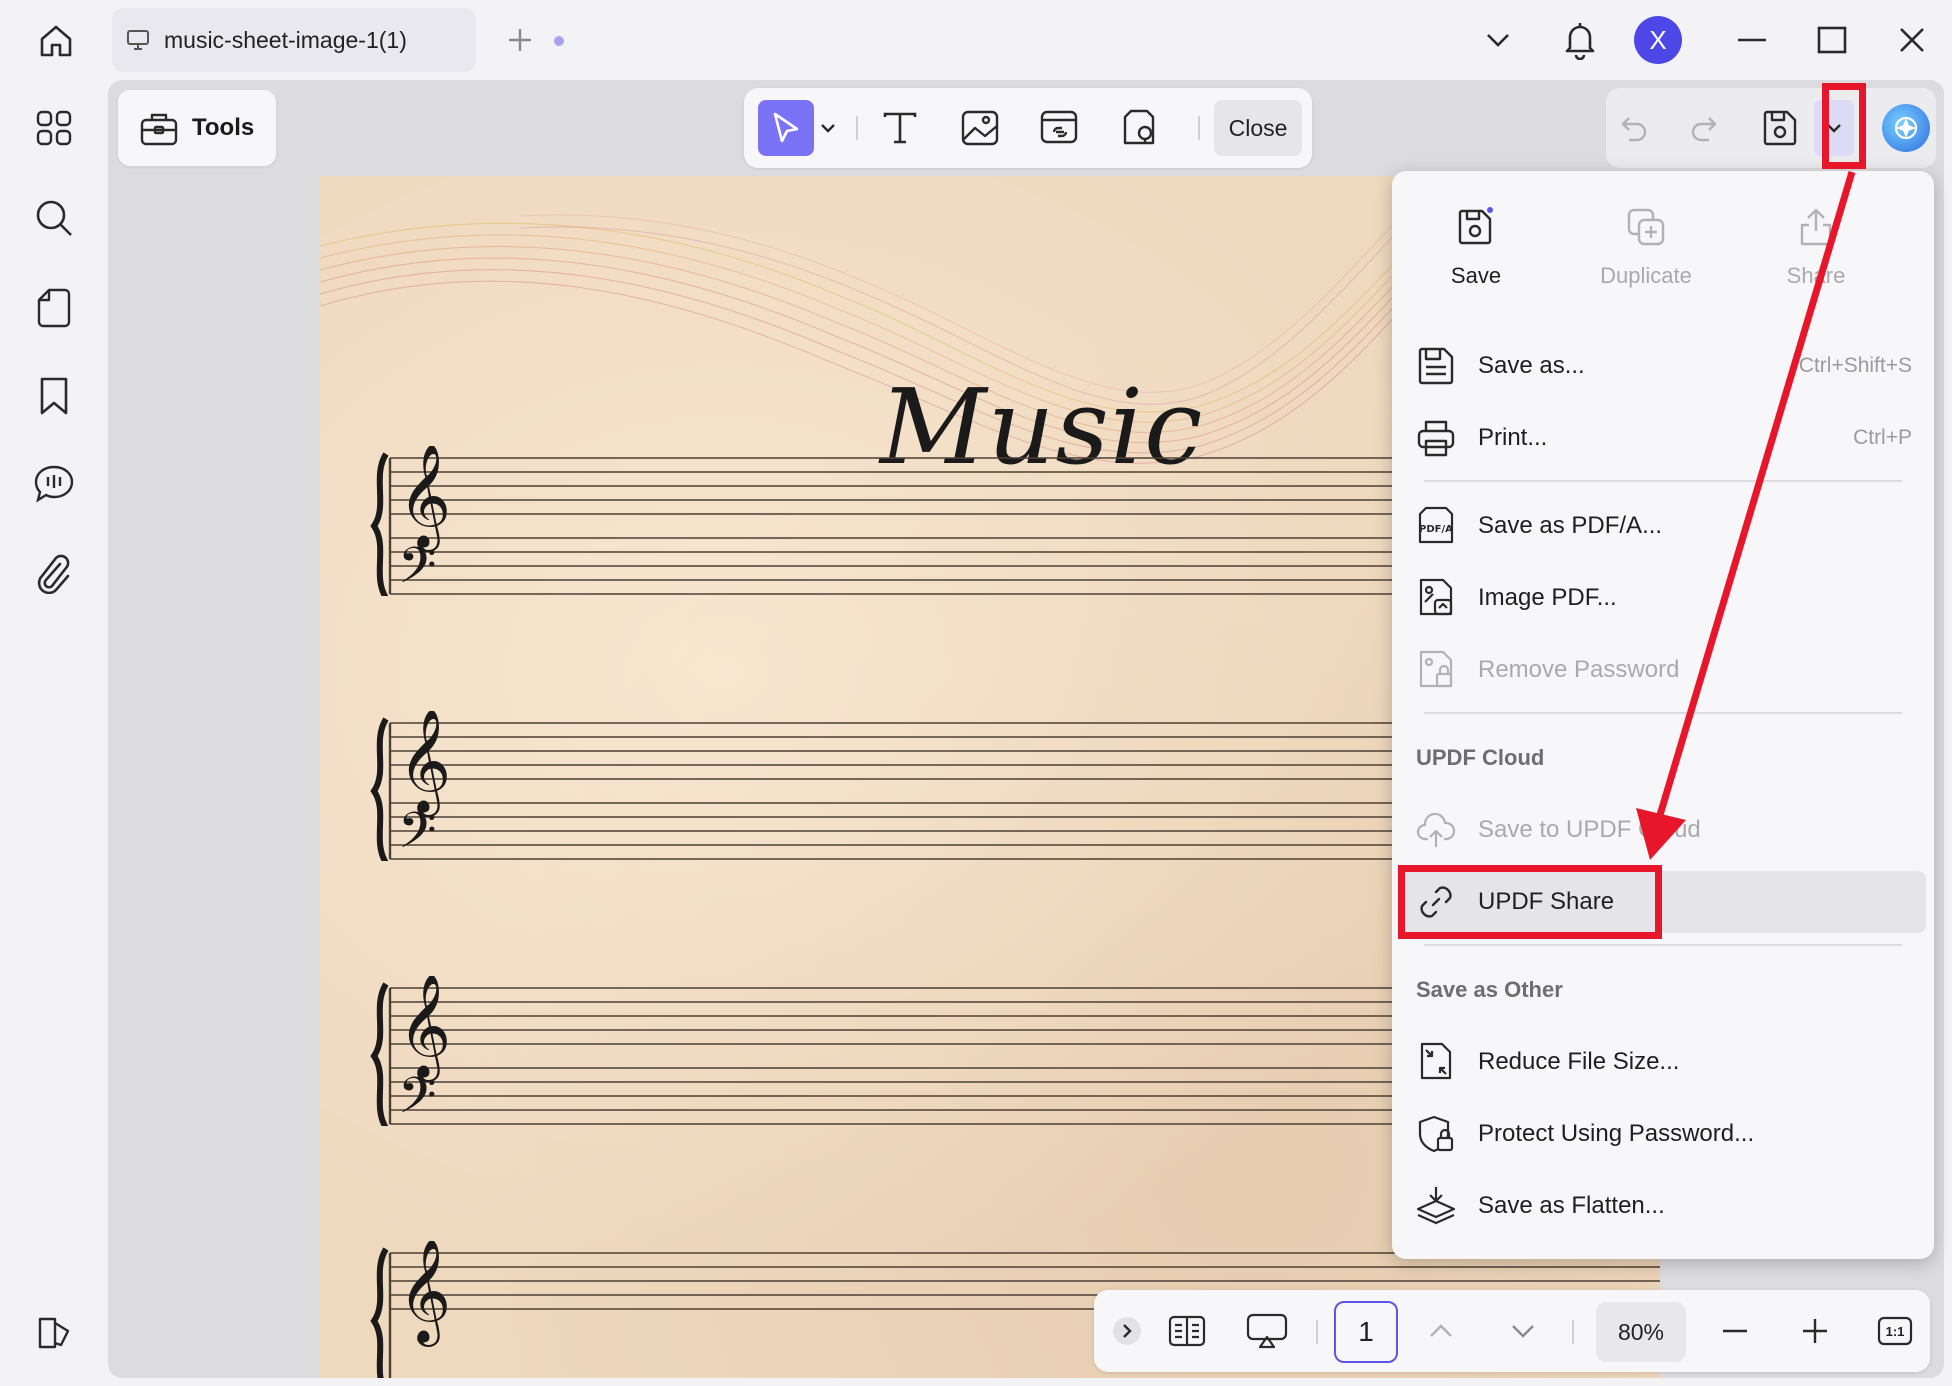  Describe the element at coordinates (1489, 989) in the screenshot. I see `section-title-save-as-other: Save as Other` at that location.